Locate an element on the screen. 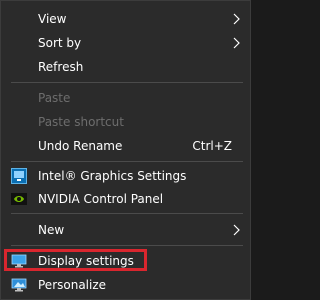  menu-item-display-settings: Display settings is located at coordinates (125, 261).